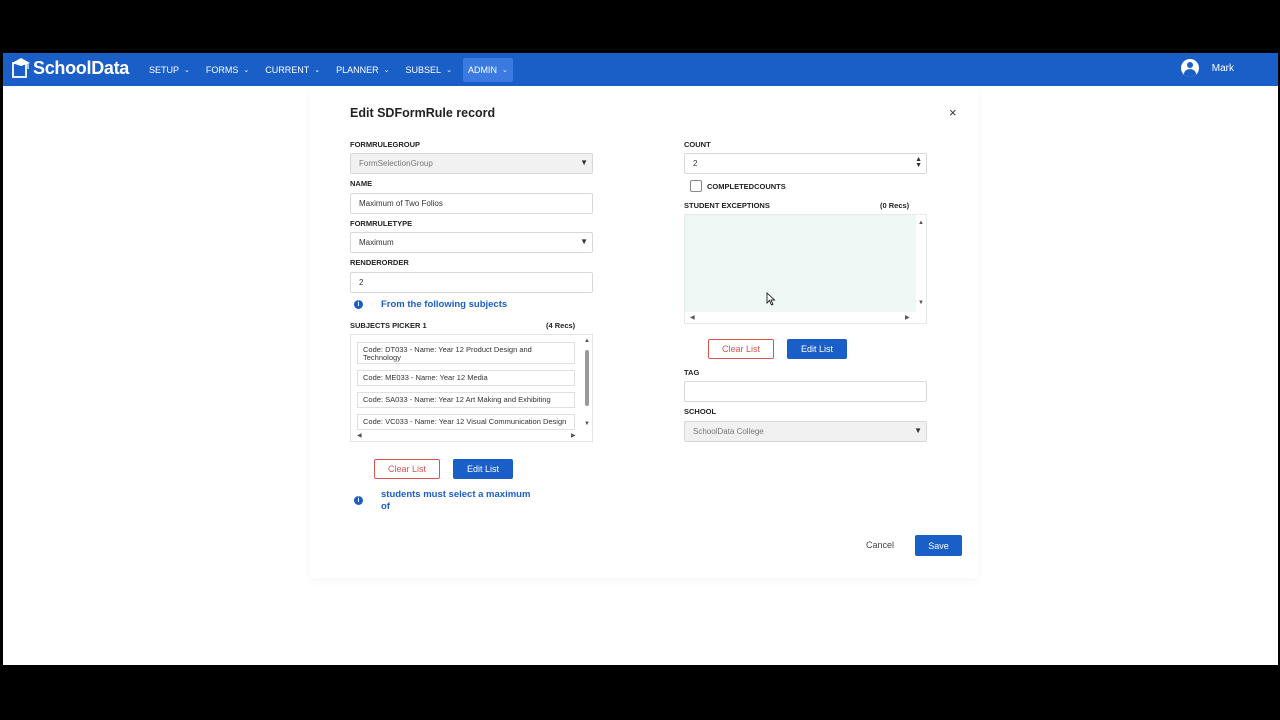  Describe the element at coordinates (21, 68) in the screenshot. I see `logo-icon` at that location.